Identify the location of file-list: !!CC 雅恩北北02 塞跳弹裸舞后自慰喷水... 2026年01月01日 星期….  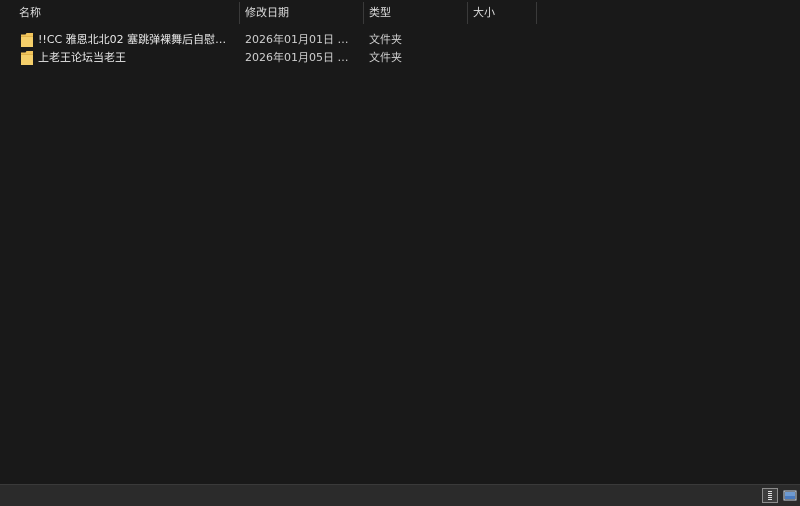
(400, 49).